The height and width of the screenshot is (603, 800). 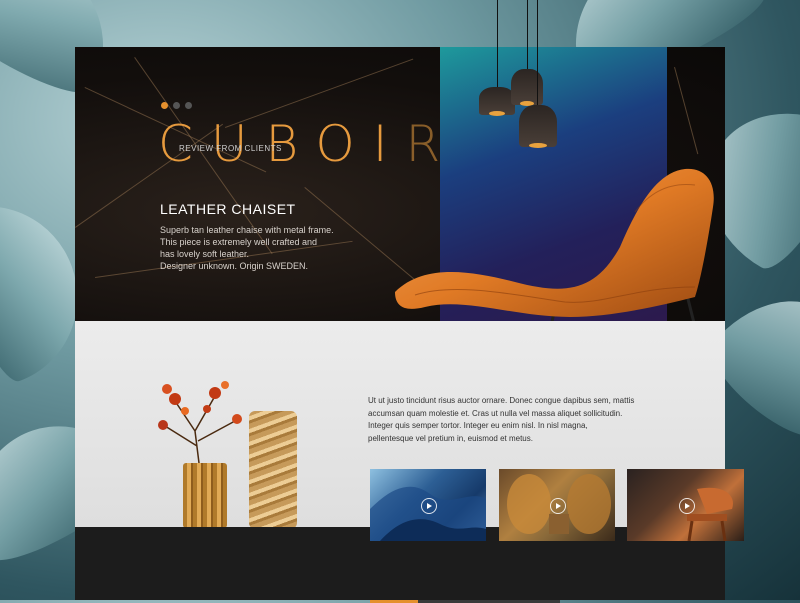 What do you see at coordinates (432, 144) in the screenshot?
I see `brand-name-faded: R` at bounding box center [432, 144].